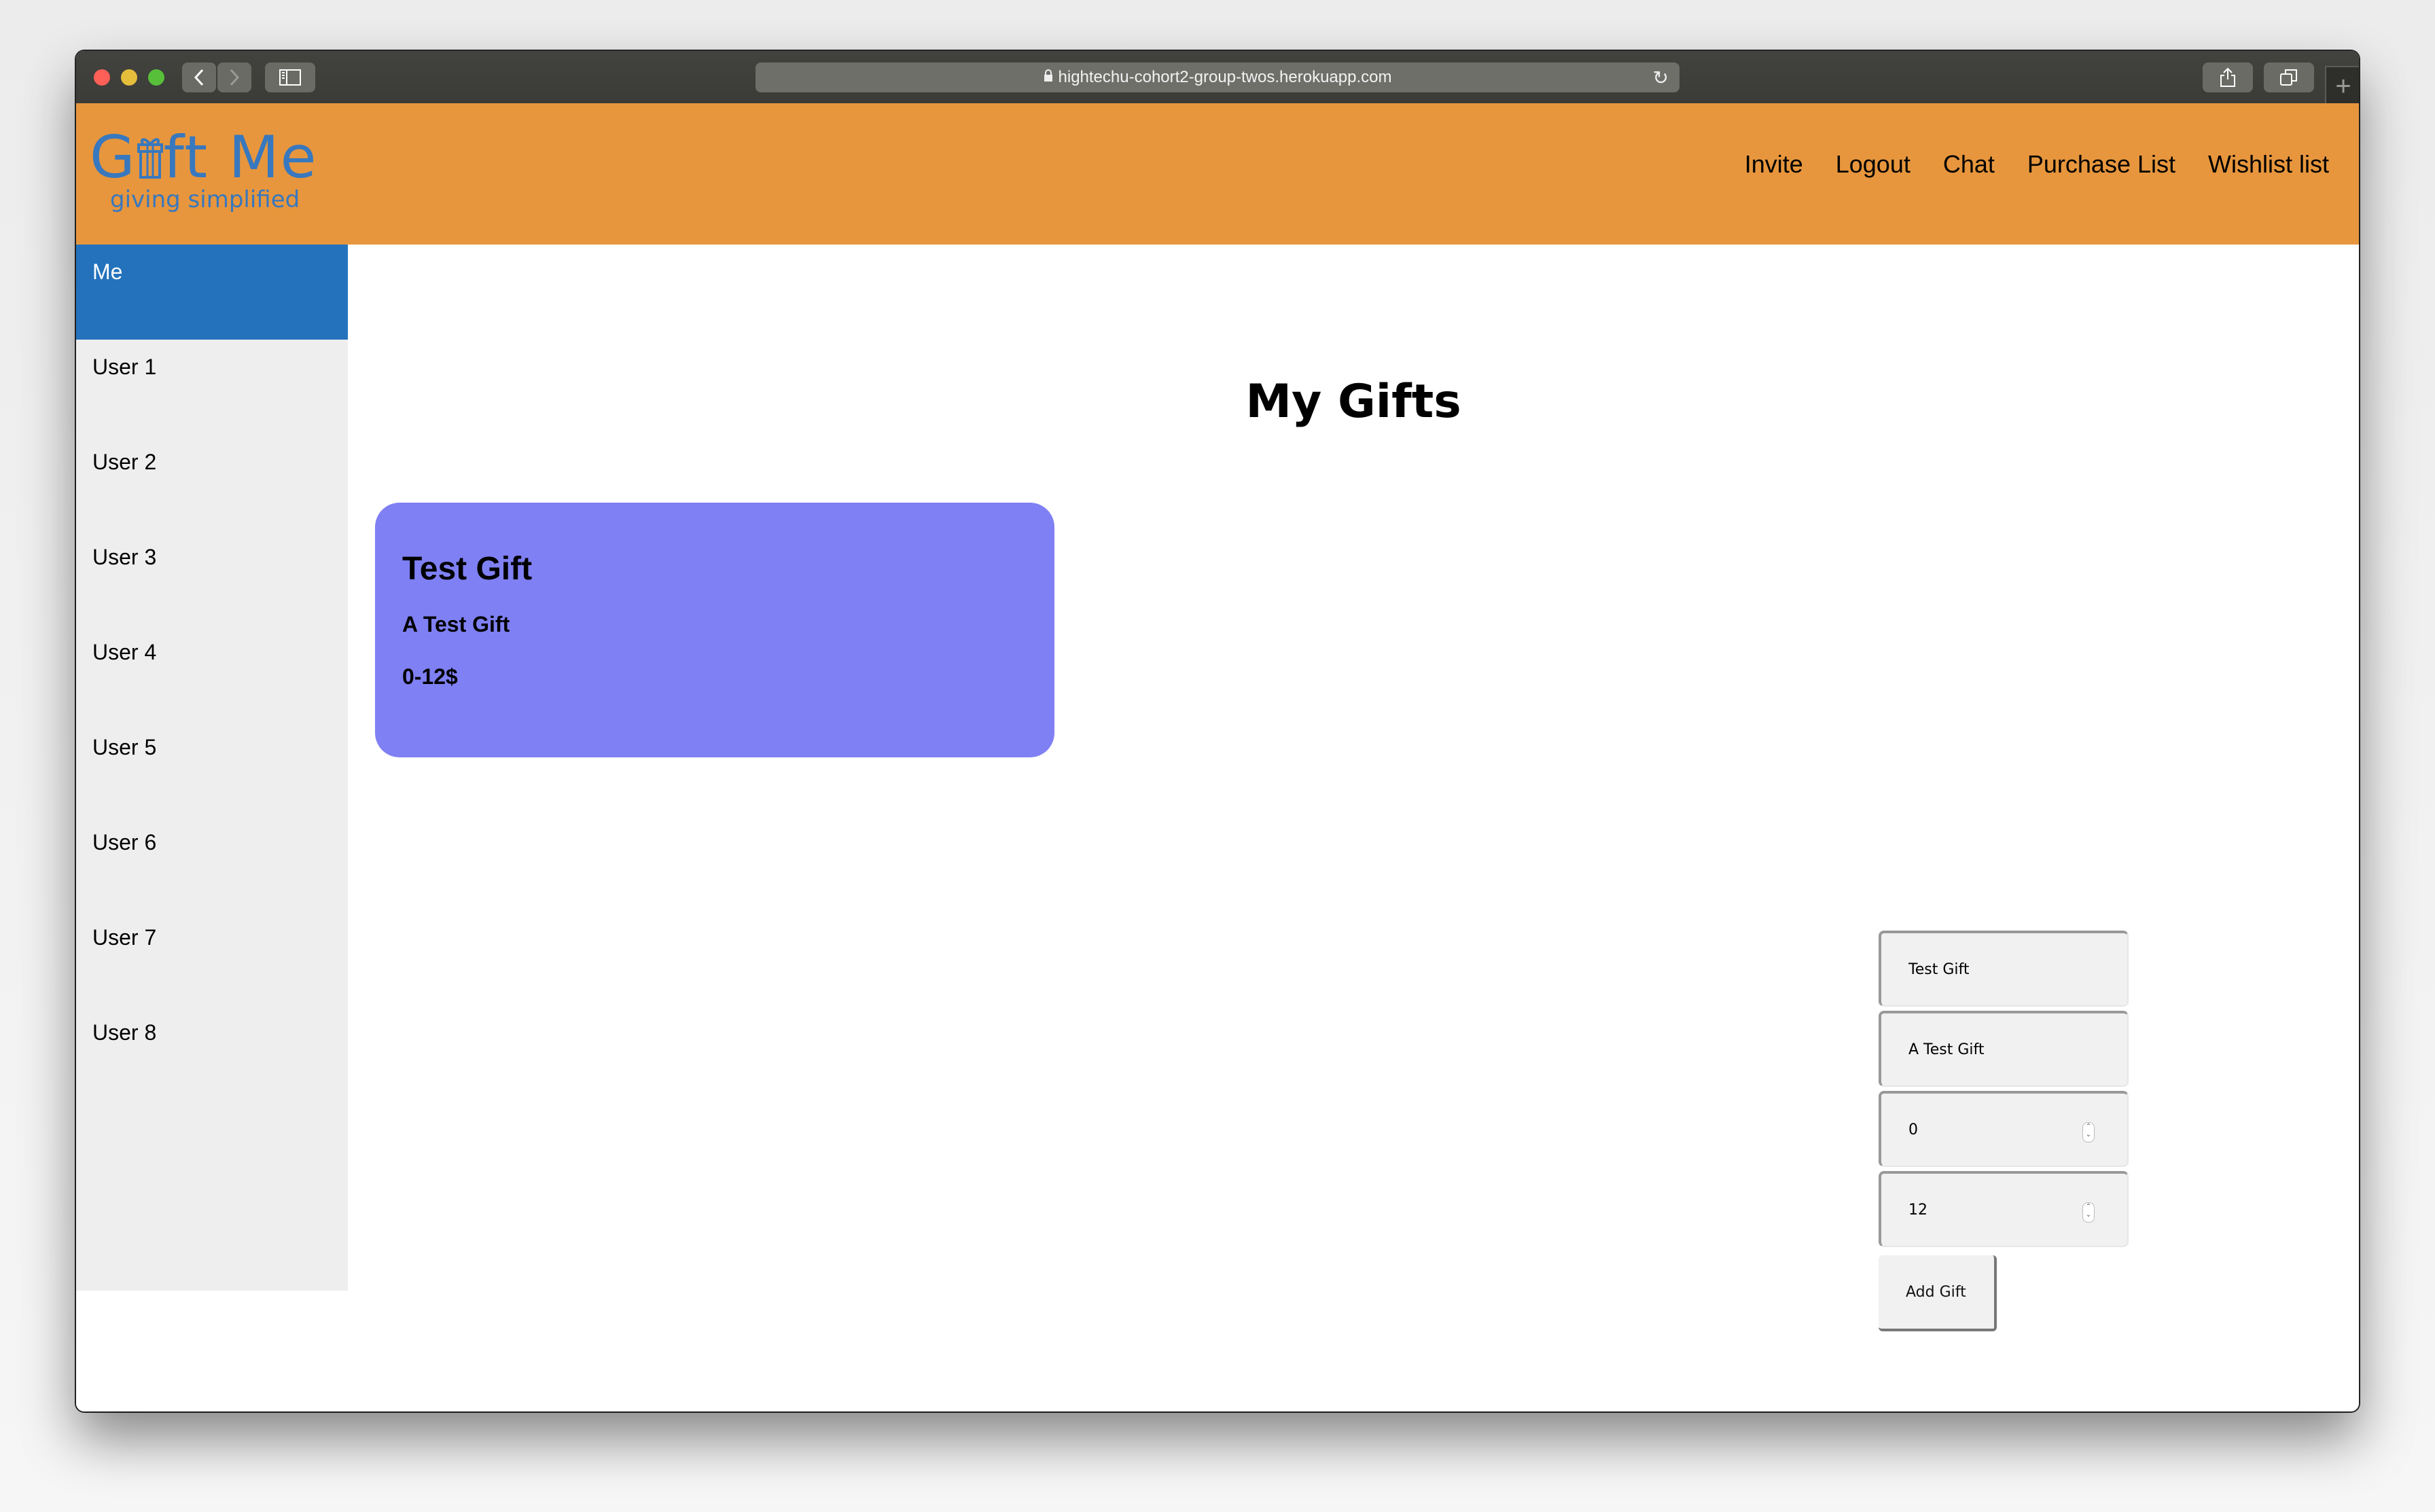 This screenshot has height=1512, width=2435. Describe the element at coordinates (1661, 78) in the screenshot. I see `reload-icon: ↻` at that location.